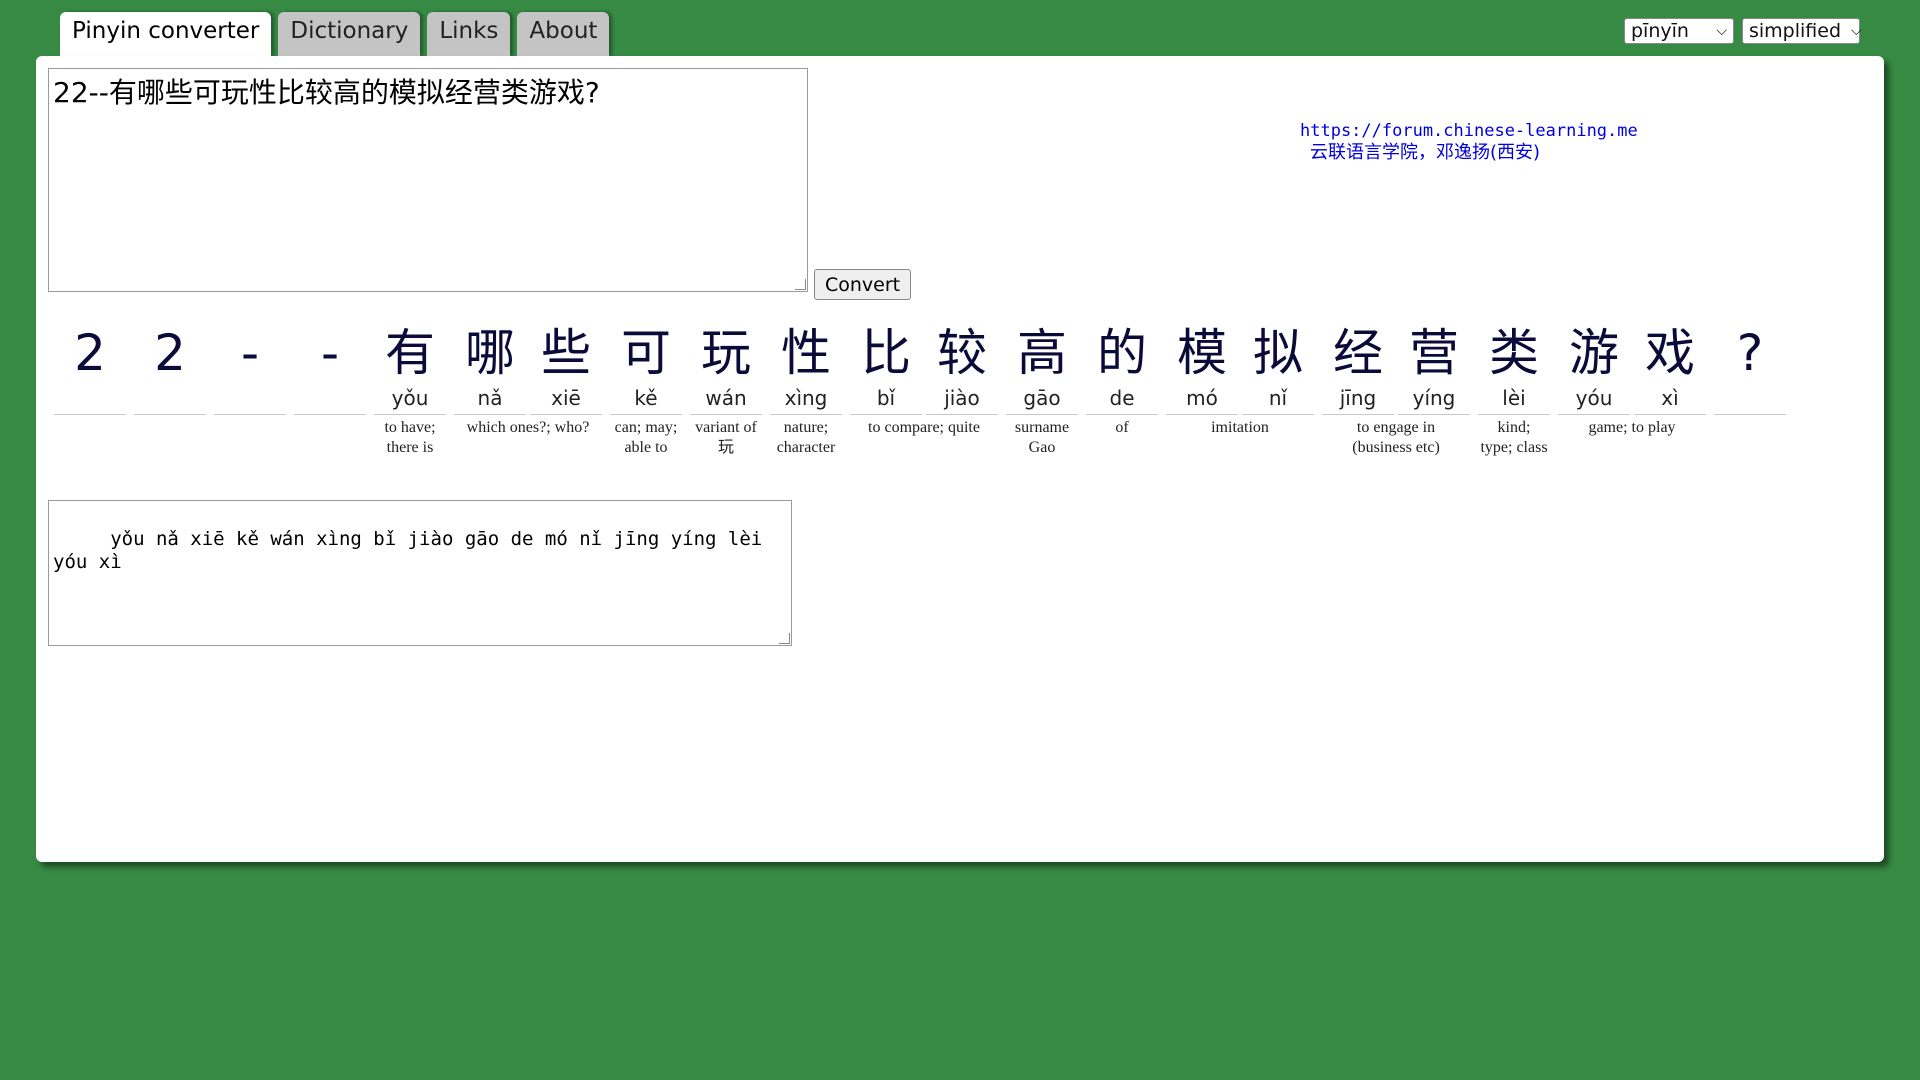 The width and height of the screenshot is (1920, 1080). Describe the element at coordinates (563, 34) in the screenshot. I see `tab-about: About` at that location.